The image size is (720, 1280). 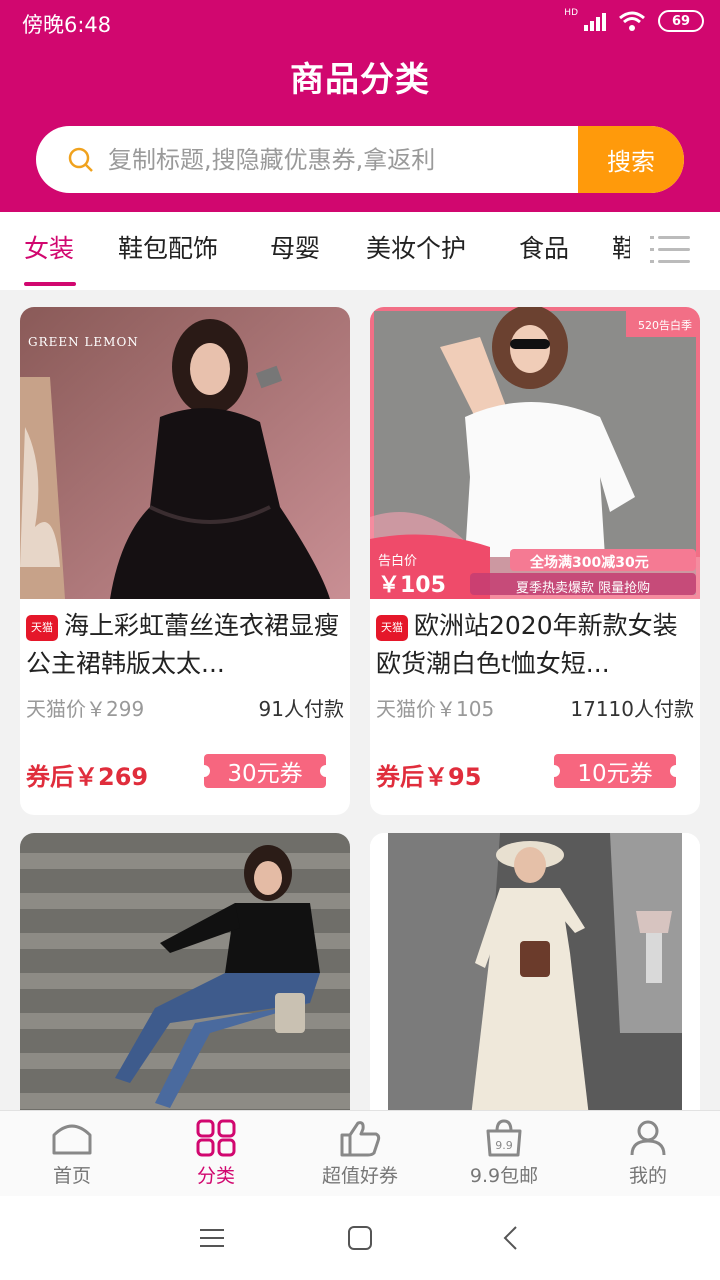 I want to click on price-row: 天猫价￥299 91人付款, so click(x=185, y=707).